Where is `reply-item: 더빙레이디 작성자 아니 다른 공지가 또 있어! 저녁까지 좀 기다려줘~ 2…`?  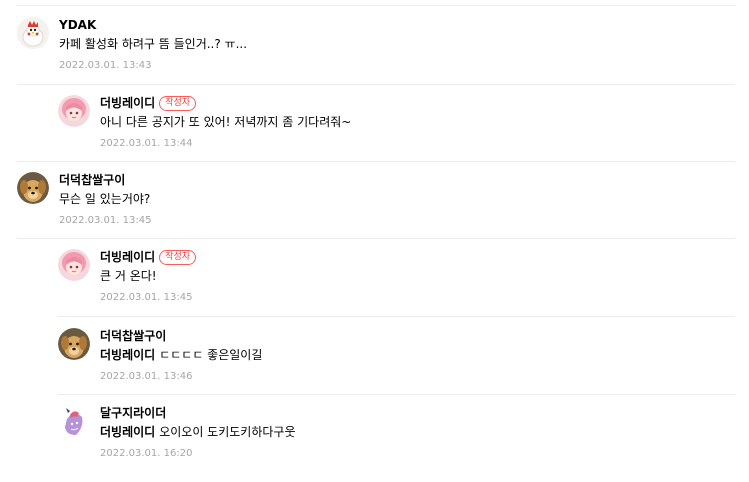 reply-item: 더빙레이디 작성자 아니 다른 공지가 또 있어! 저녁까지 좀 기다려줘~ 2… is located at coordinates (204, 123).